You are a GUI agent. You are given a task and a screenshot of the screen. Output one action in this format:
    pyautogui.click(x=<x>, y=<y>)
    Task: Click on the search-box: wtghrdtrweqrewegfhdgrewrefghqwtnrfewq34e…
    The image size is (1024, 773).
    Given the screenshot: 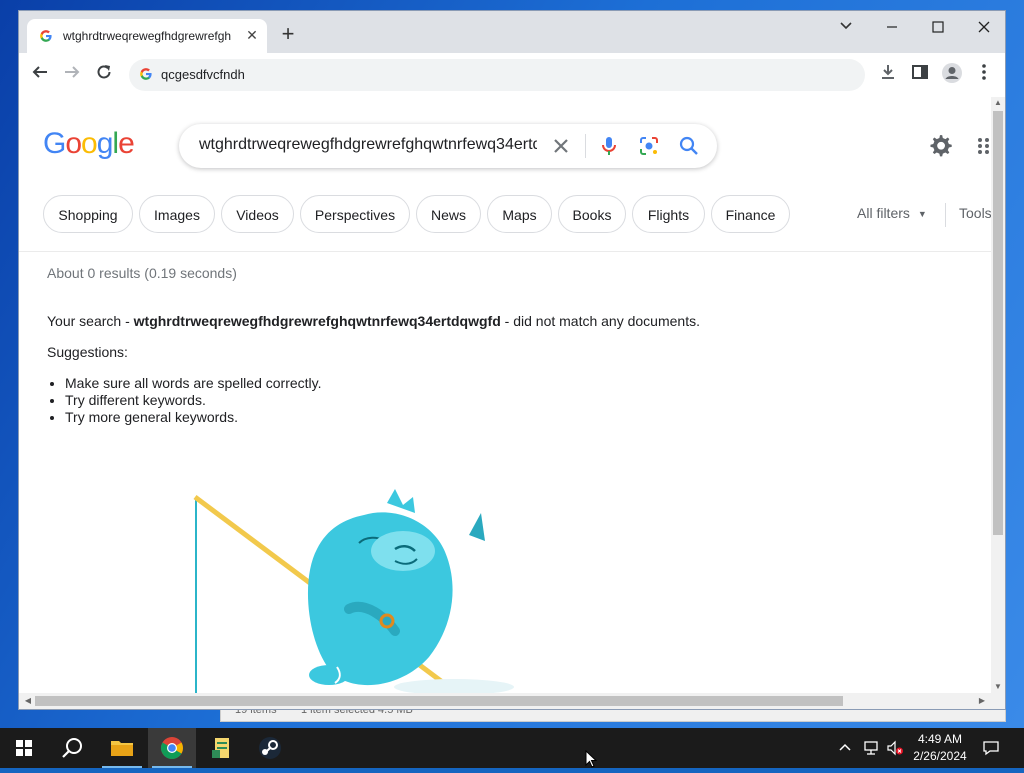 What is the action you would take?
    pyautogui.click(x=448, y=146)
    